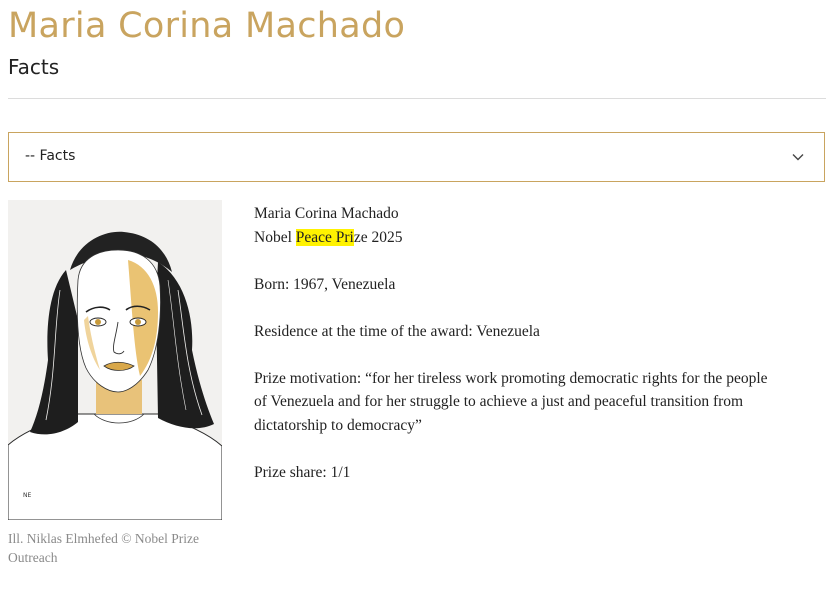  What do you see at coordinates (324, 237) in the screenshot?
I see `search-highlight: Peace Pri` at bounding box center [324, 237].